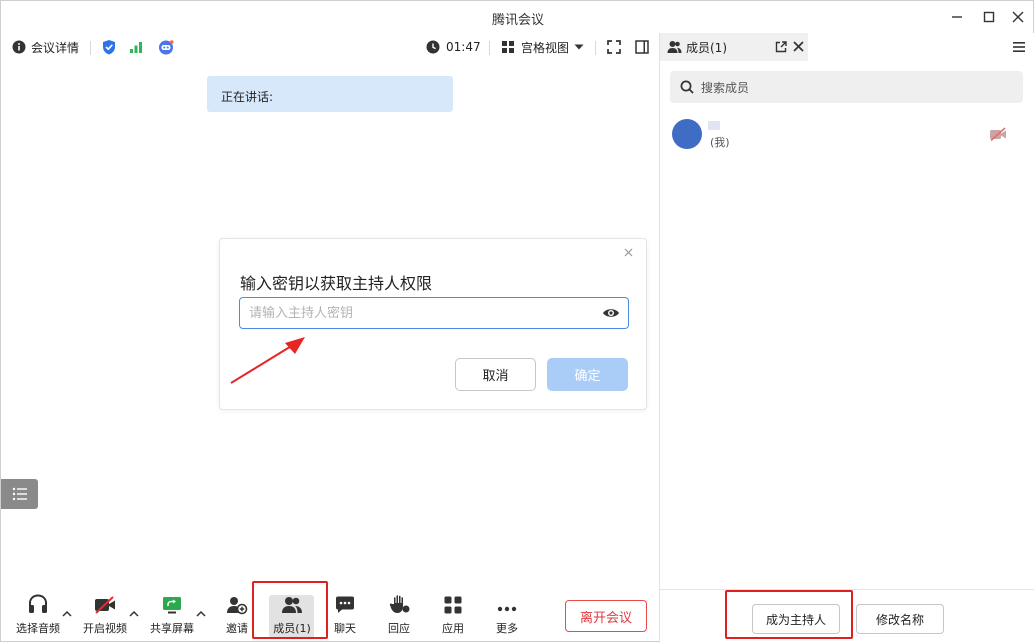  Describe the element at coordinates (687, 87) in the screenshot. I see `search-icon` at that location.